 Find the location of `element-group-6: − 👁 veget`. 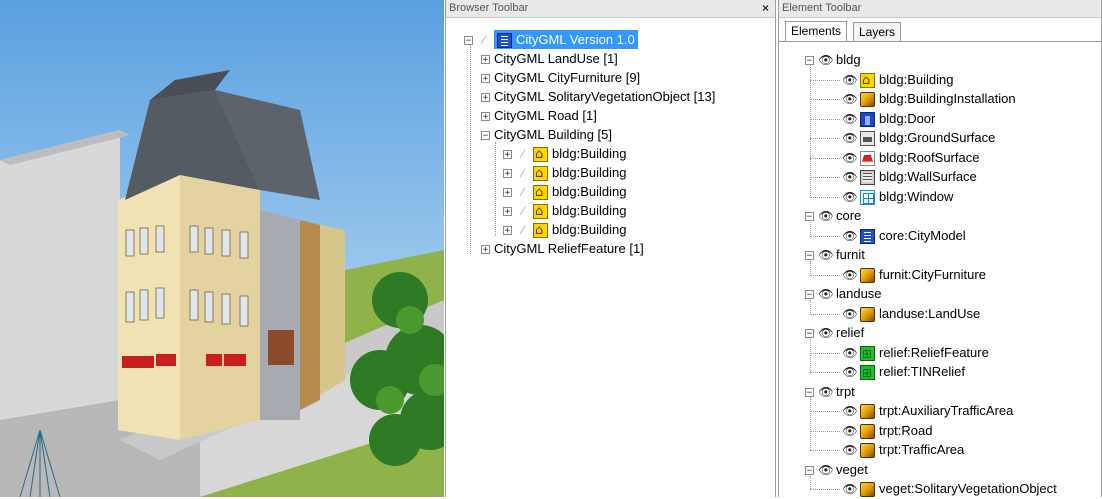

element-group-6: − 👁 veget is located at coordinates (836, 469).